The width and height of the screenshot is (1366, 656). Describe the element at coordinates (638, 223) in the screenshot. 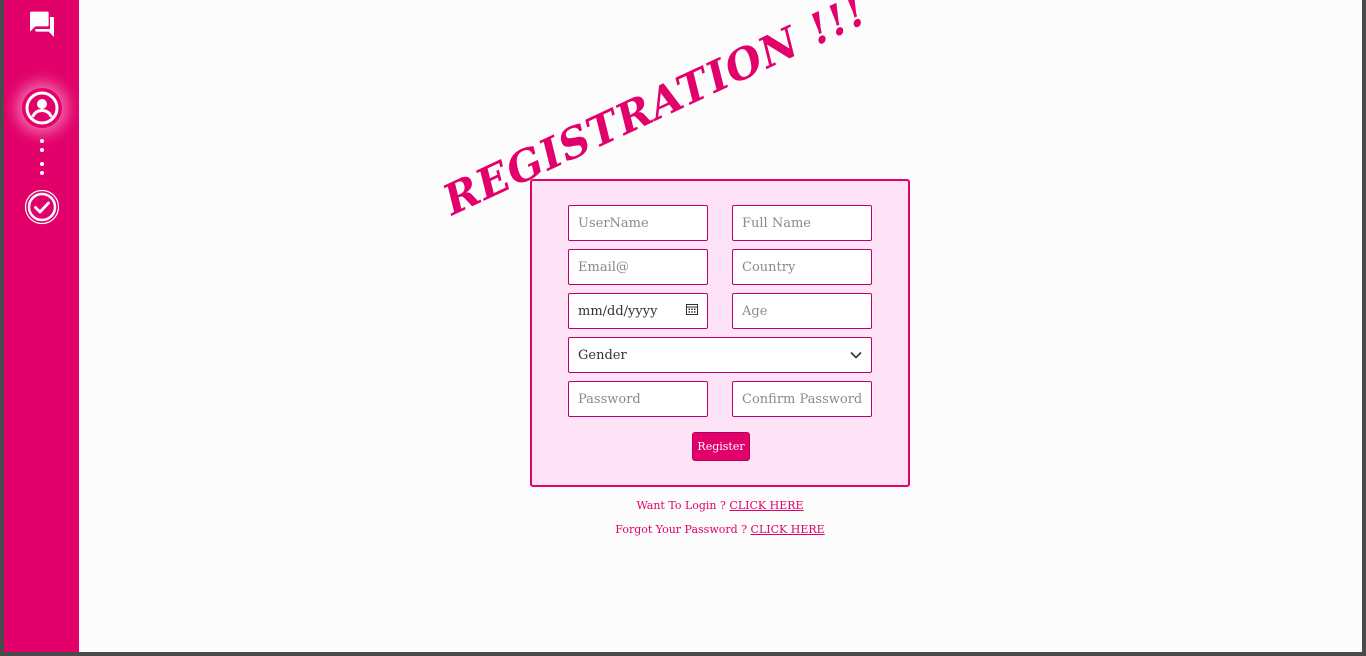

I see `username-input` at that location.